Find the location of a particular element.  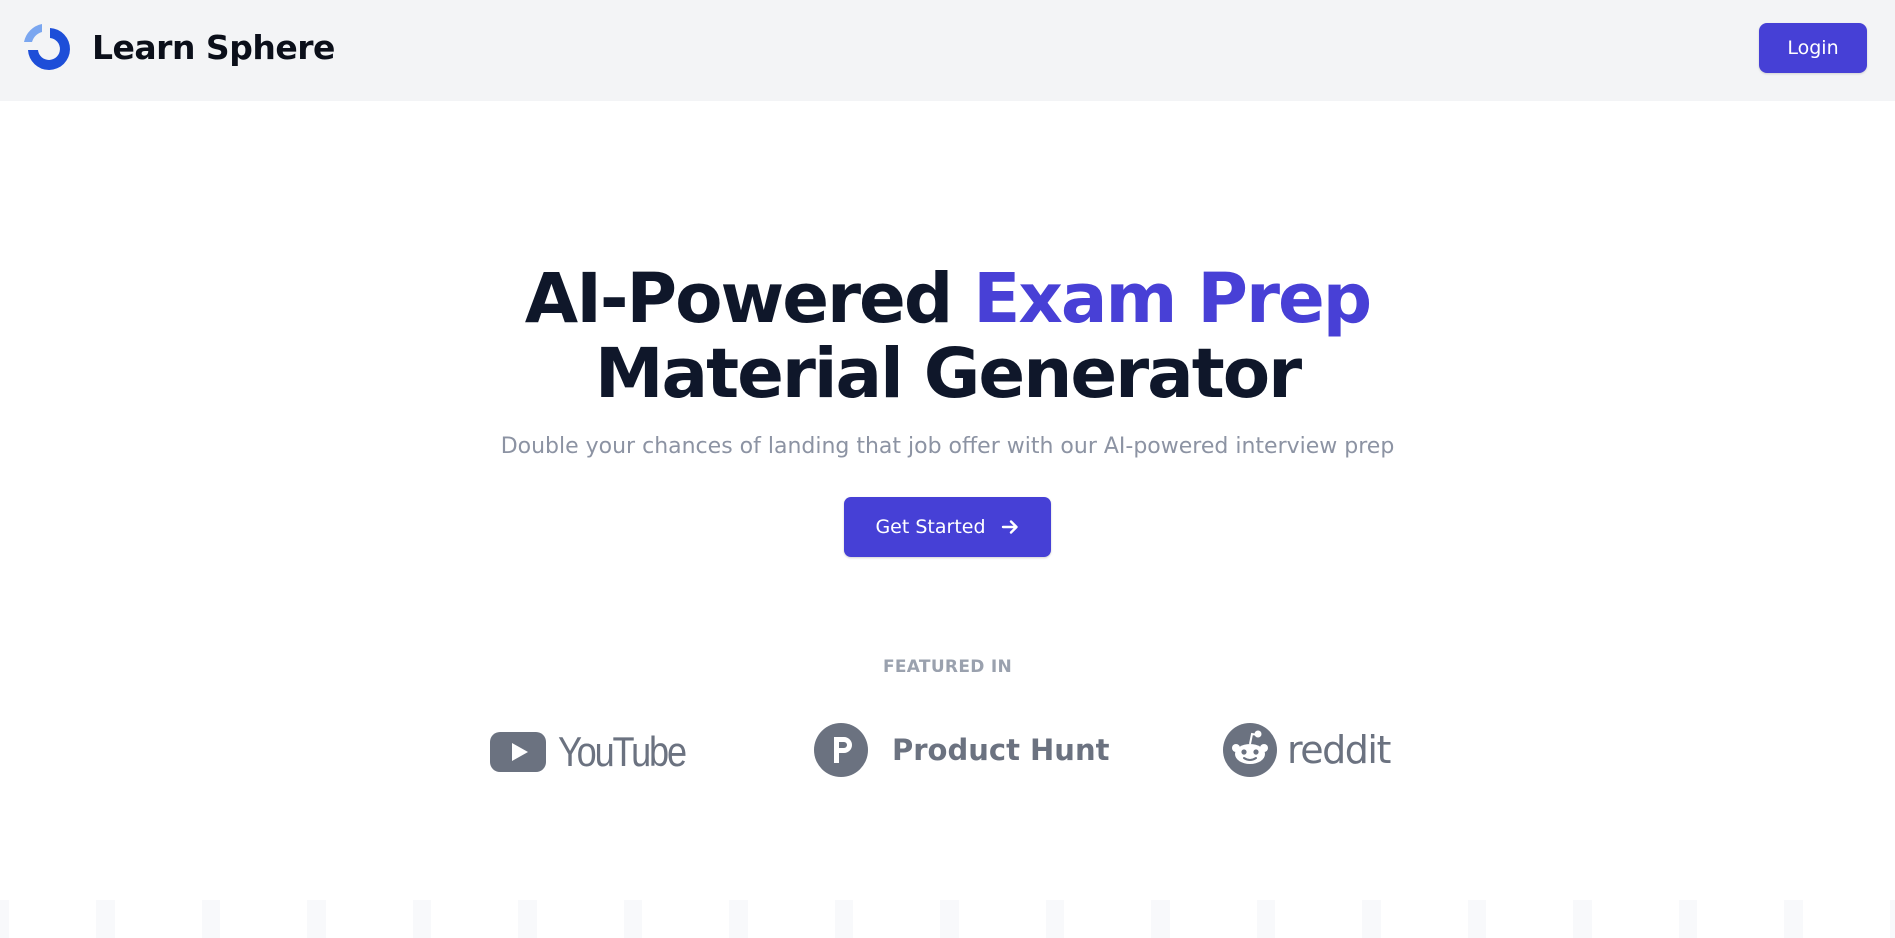

product-hunt-wordmark: Product Hunt is located at coordinates (1001, 750).